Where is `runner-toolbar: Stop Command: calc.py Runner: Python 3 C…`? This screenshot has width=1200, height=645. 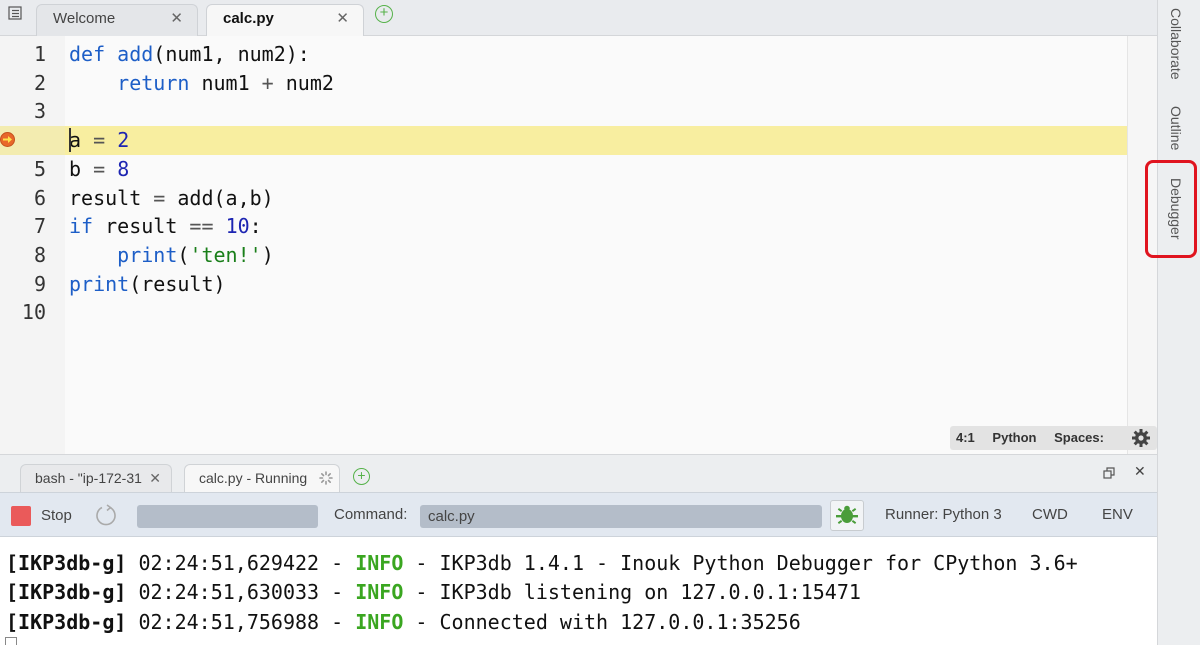 runner-toolbar: Stop Command: calc.py Runner: Python 3 C… is located at coordinates (578, 514).